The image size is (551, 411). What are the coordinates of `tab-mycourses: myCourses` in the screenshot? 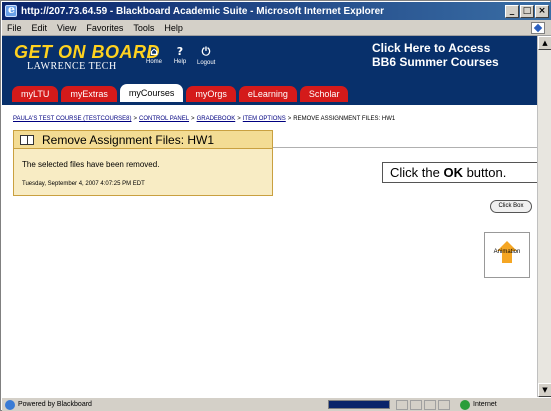 It's located at (151, 93).